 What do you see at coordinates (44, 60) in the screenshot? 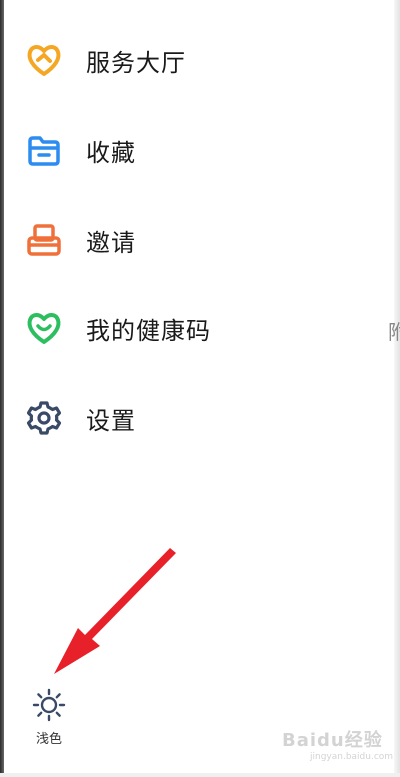
I see `service-hall-icon` at bounding box center [44, 60].